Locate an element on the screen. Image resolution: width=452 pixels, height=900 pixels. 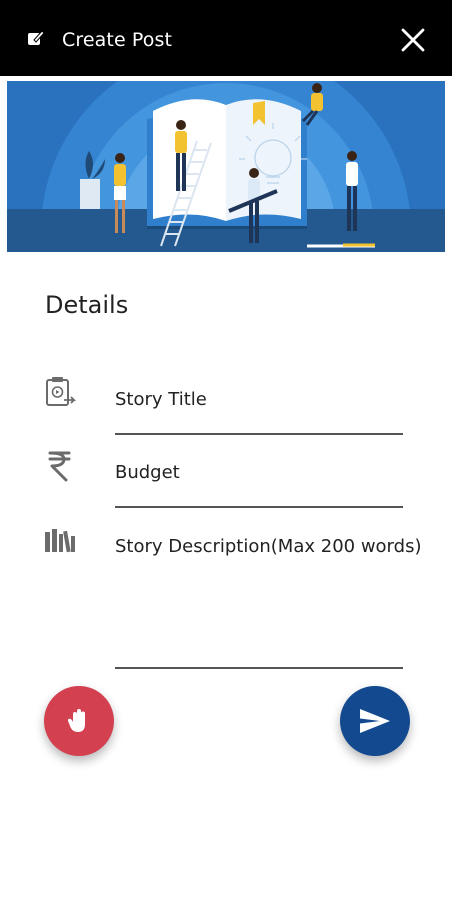
send-button is located at coordinates (375, 721).